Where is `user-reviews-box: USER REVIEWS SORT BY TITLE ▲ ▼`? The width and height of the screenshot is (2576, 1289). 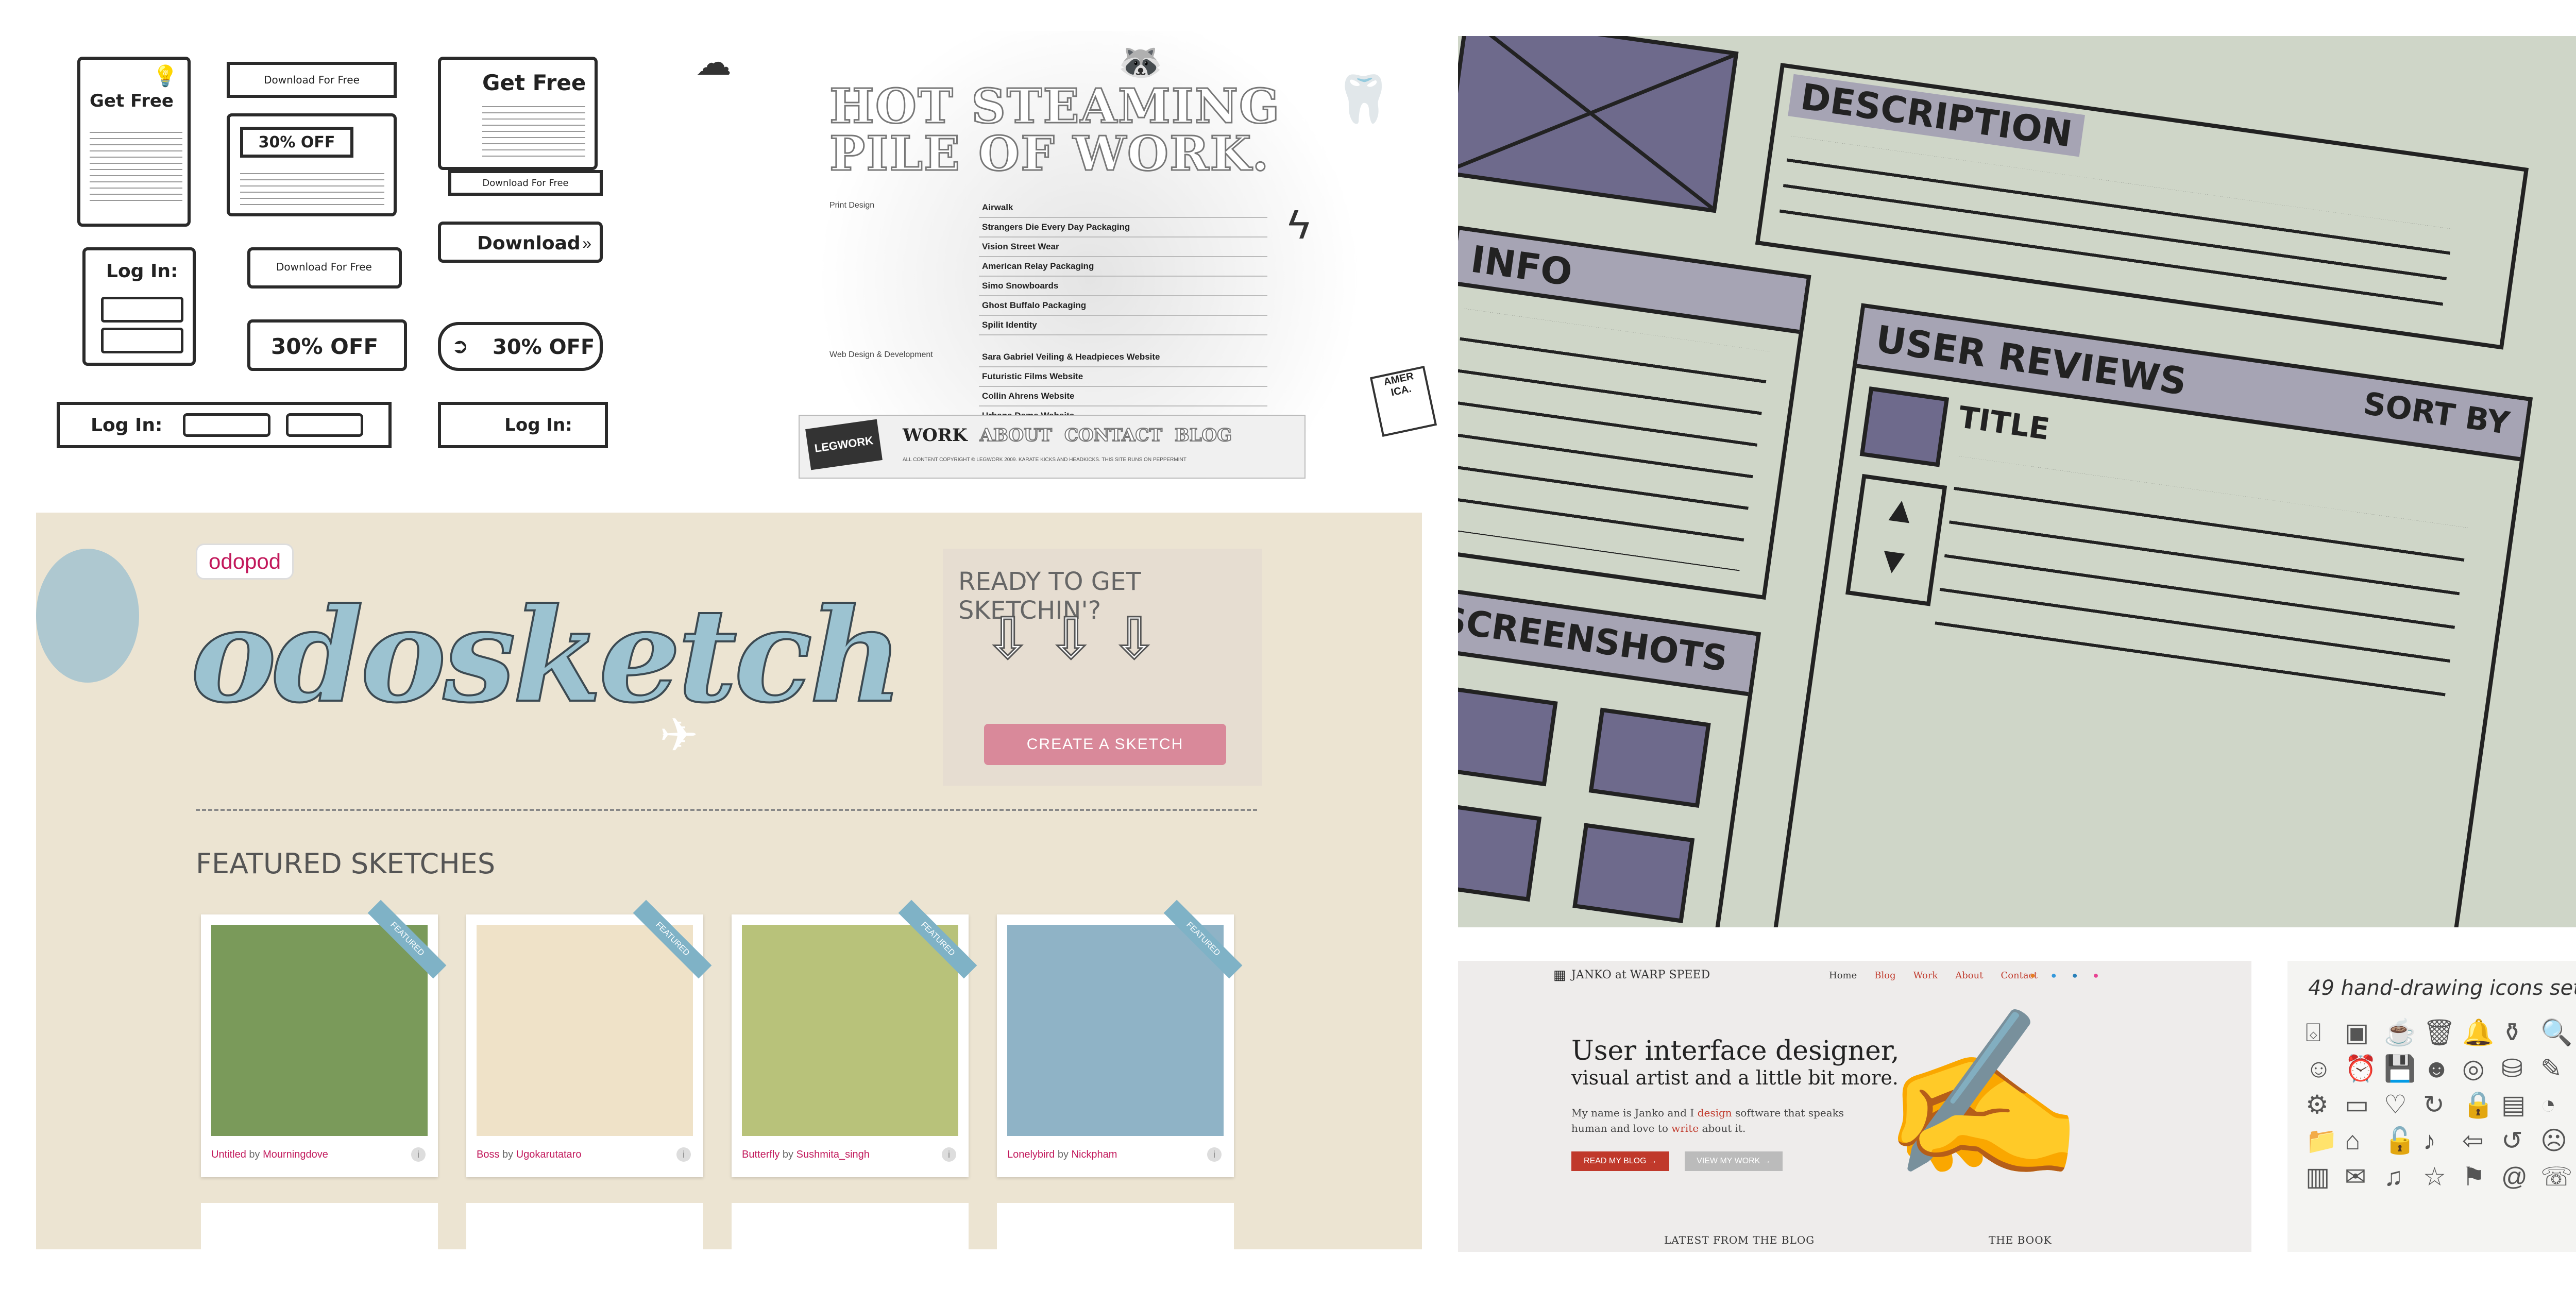 user-reviews-box: USER REVIEWS SORT BY TITLE ▲ ▼ is located at coordinates (2150, 615).